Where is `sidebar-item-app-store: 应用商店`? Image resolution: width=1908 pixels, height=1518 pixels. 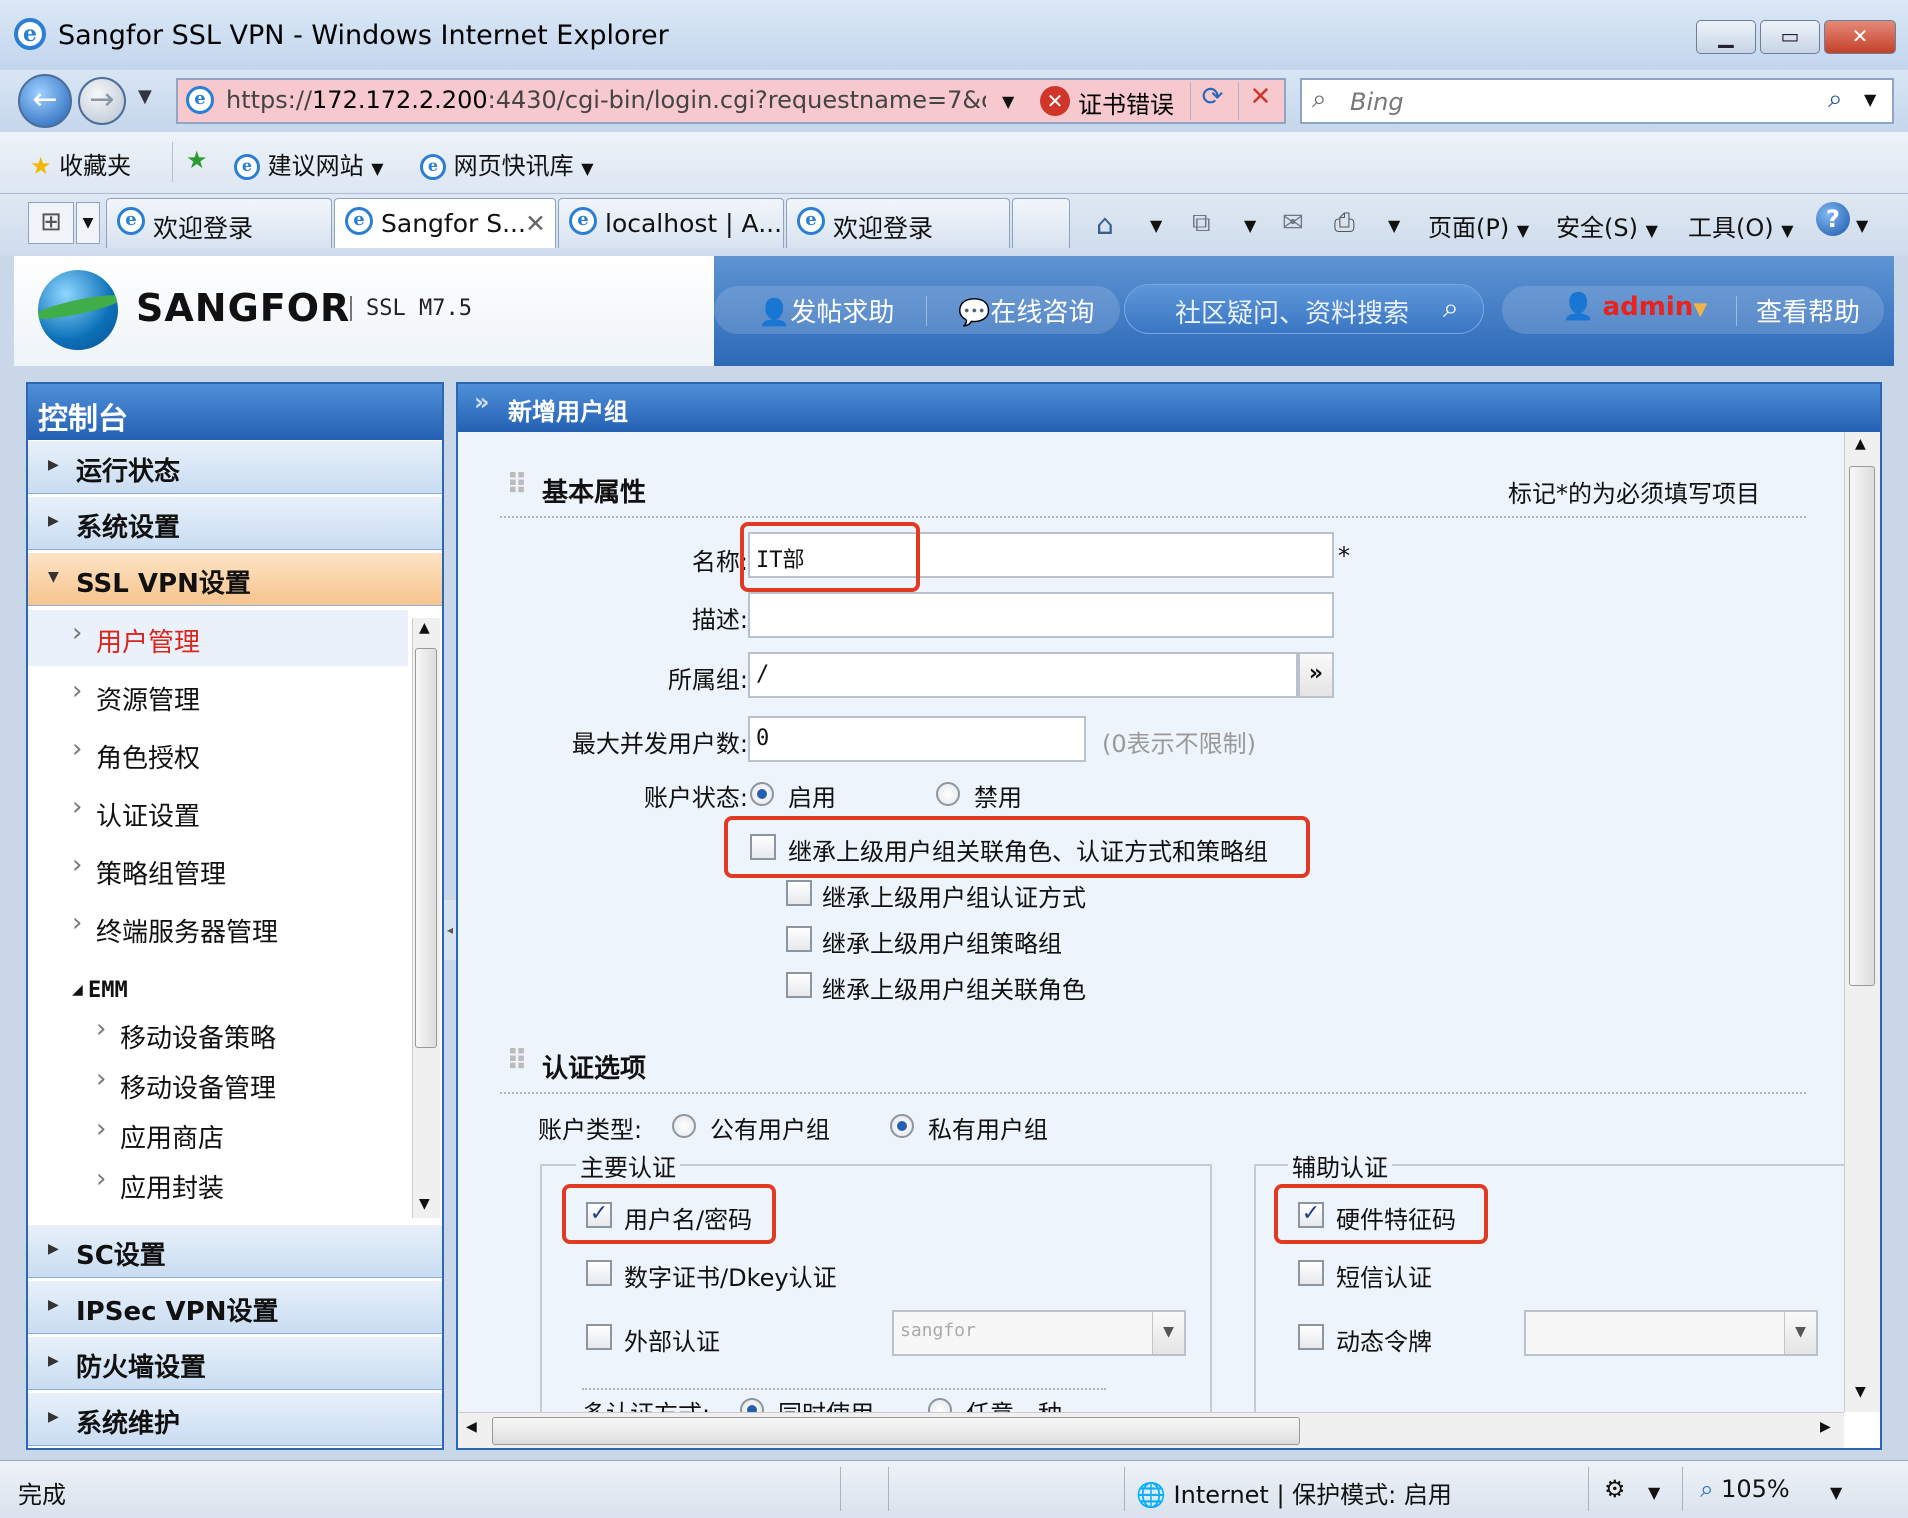
sidebar-item-app-store: 应用商店 is located at coordinates (218, 1133).